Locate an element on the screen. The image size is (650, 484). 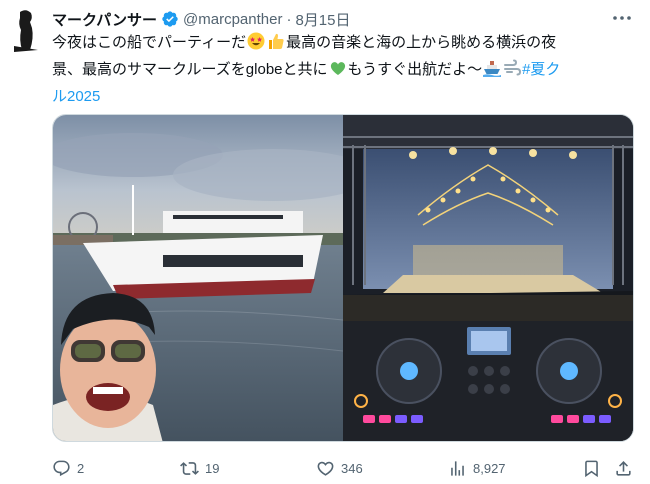
bookmark-button is located at coordinates (594, 468).